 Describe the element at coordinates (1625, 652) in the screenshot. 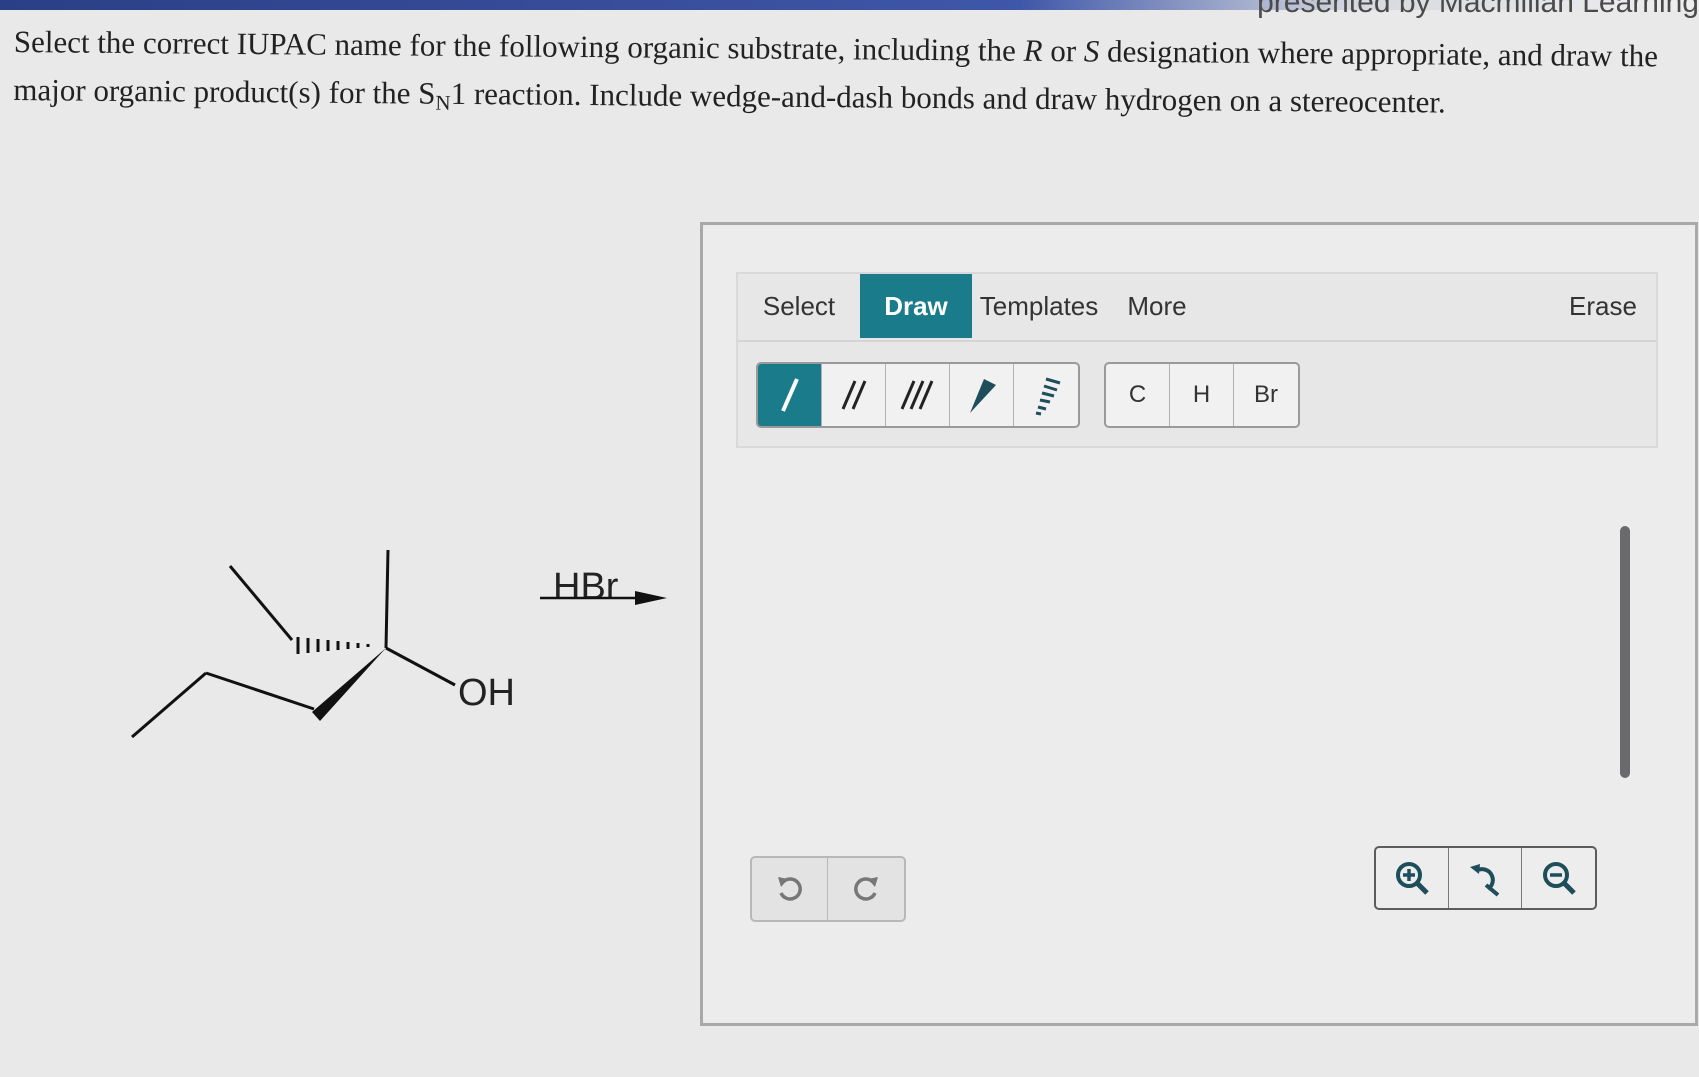

I see `canvas-scrollbar` at that location.